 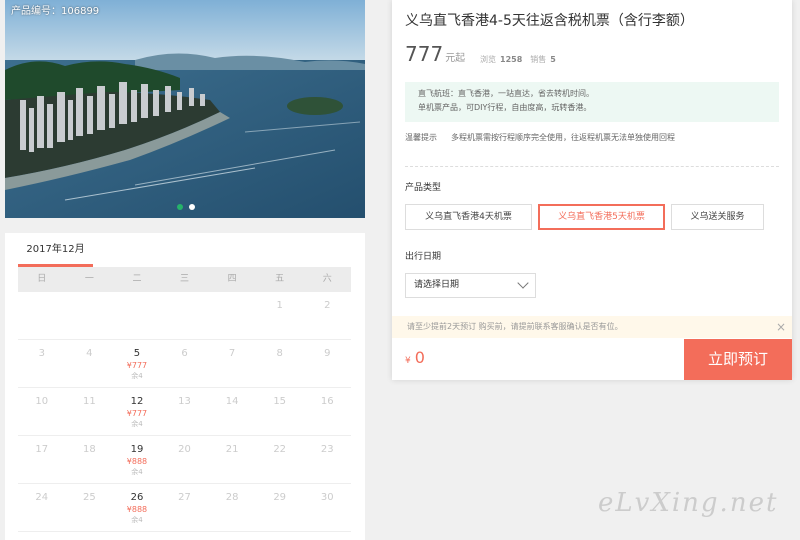 What do you see at coordinates (511, 59) in the screenshot?
I see `views-count: 1258` at bounding box center [511, 59].